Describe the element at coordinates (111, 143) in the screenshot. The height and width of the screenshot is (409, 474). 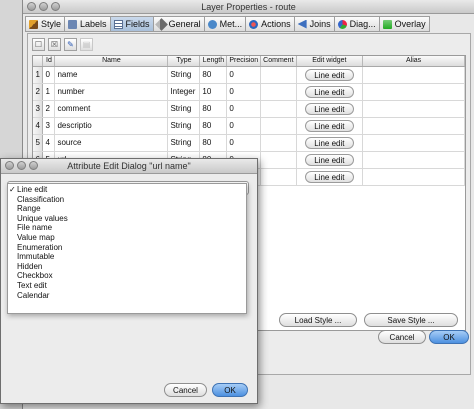
I see `cell-name: source` at that location.